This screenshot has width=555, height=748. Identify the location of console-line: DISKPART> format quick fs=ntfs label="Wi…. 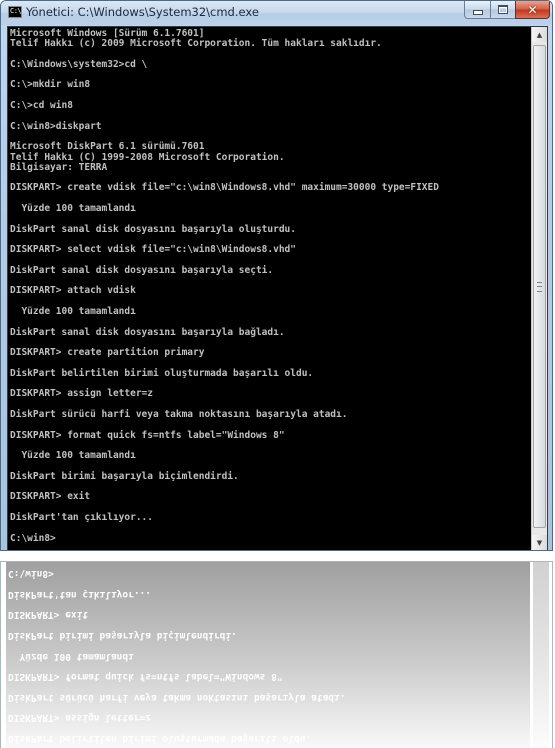
(147, 435).